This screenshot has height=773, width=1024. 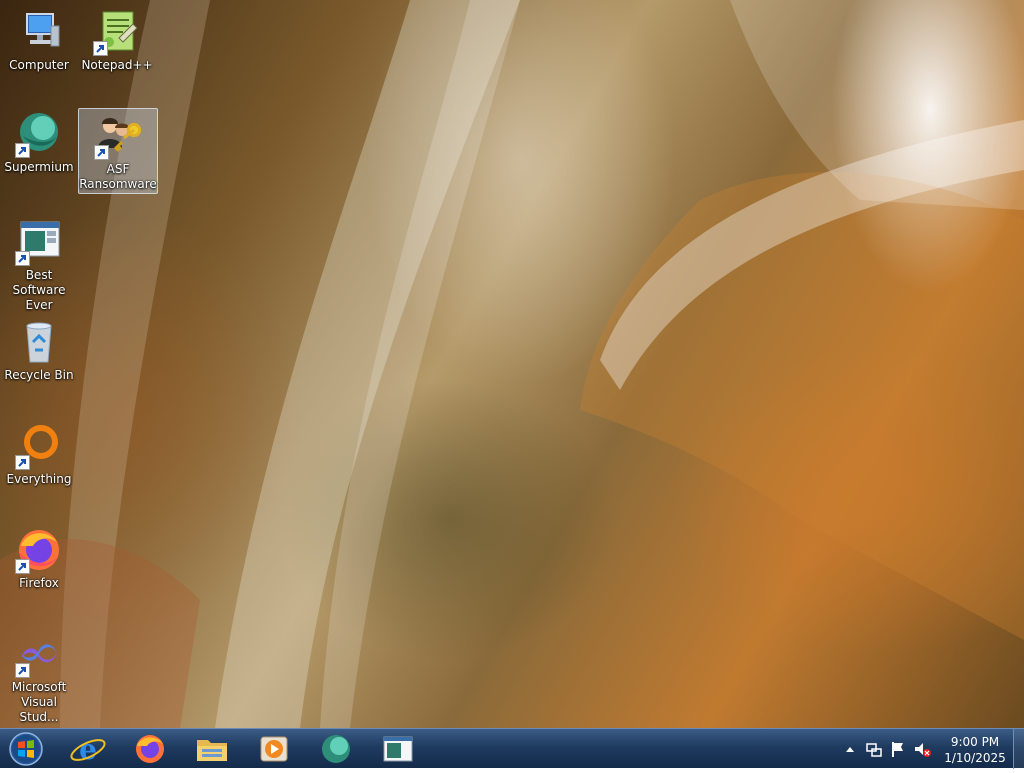 What do you see at coordinates (39, 65) in the screenshot?
I see `desktop-icon-label: Computer` at bounding box center [39, 65].